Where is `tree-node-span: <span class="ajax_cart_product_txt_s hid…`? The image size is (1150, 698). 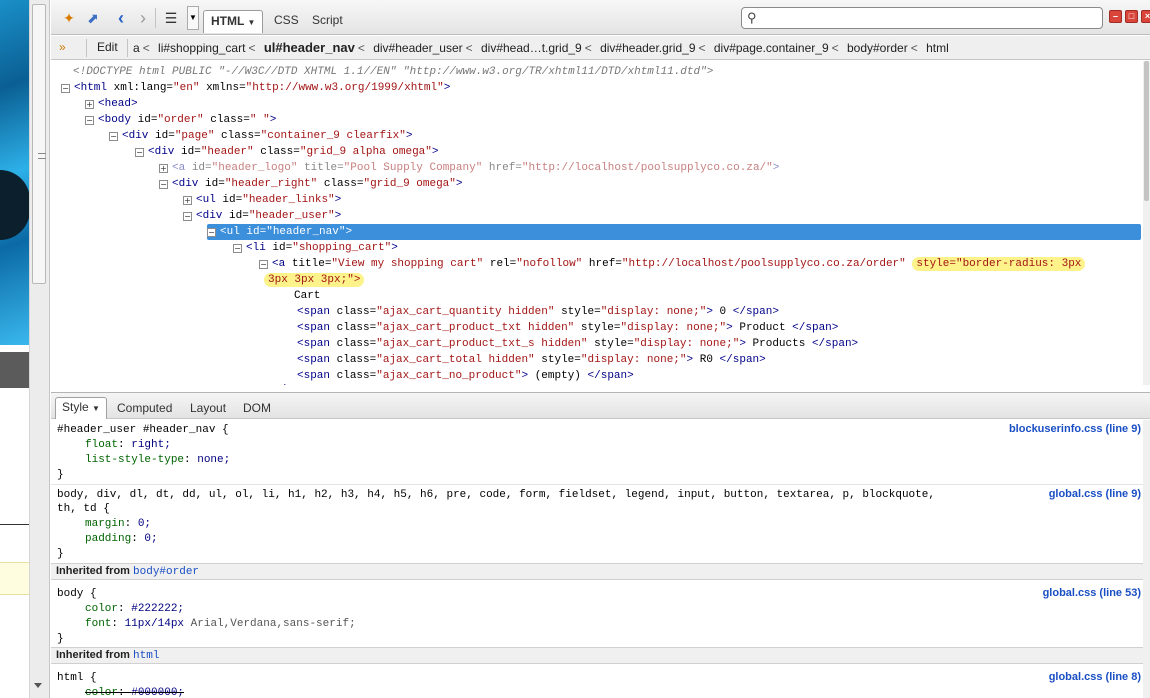 tree-node-span: <span class="ajax_cart_product_txt_s hid… is located at coordinates (577, 344).